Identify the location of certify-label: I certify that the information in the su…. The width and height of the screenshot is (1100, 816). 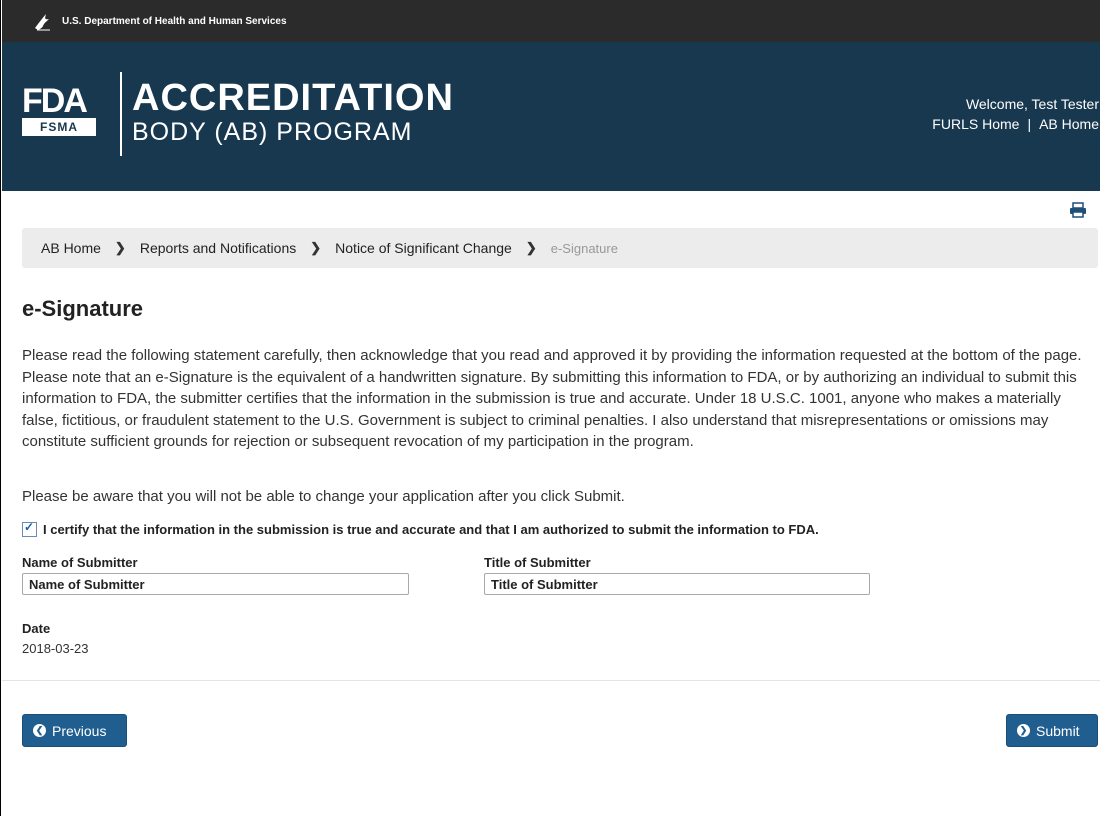
(431, 529).